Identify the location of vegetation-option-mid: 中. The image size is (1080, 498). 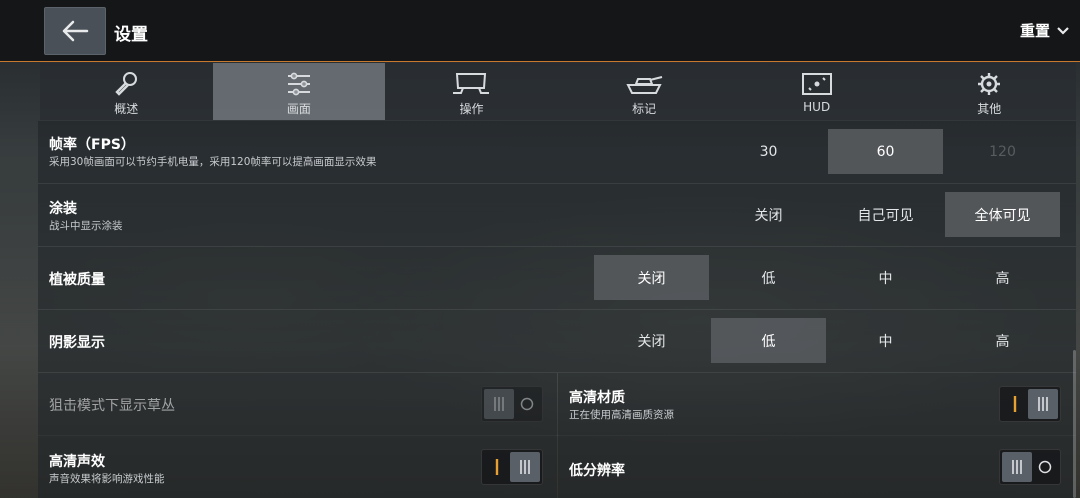
(885, 277).